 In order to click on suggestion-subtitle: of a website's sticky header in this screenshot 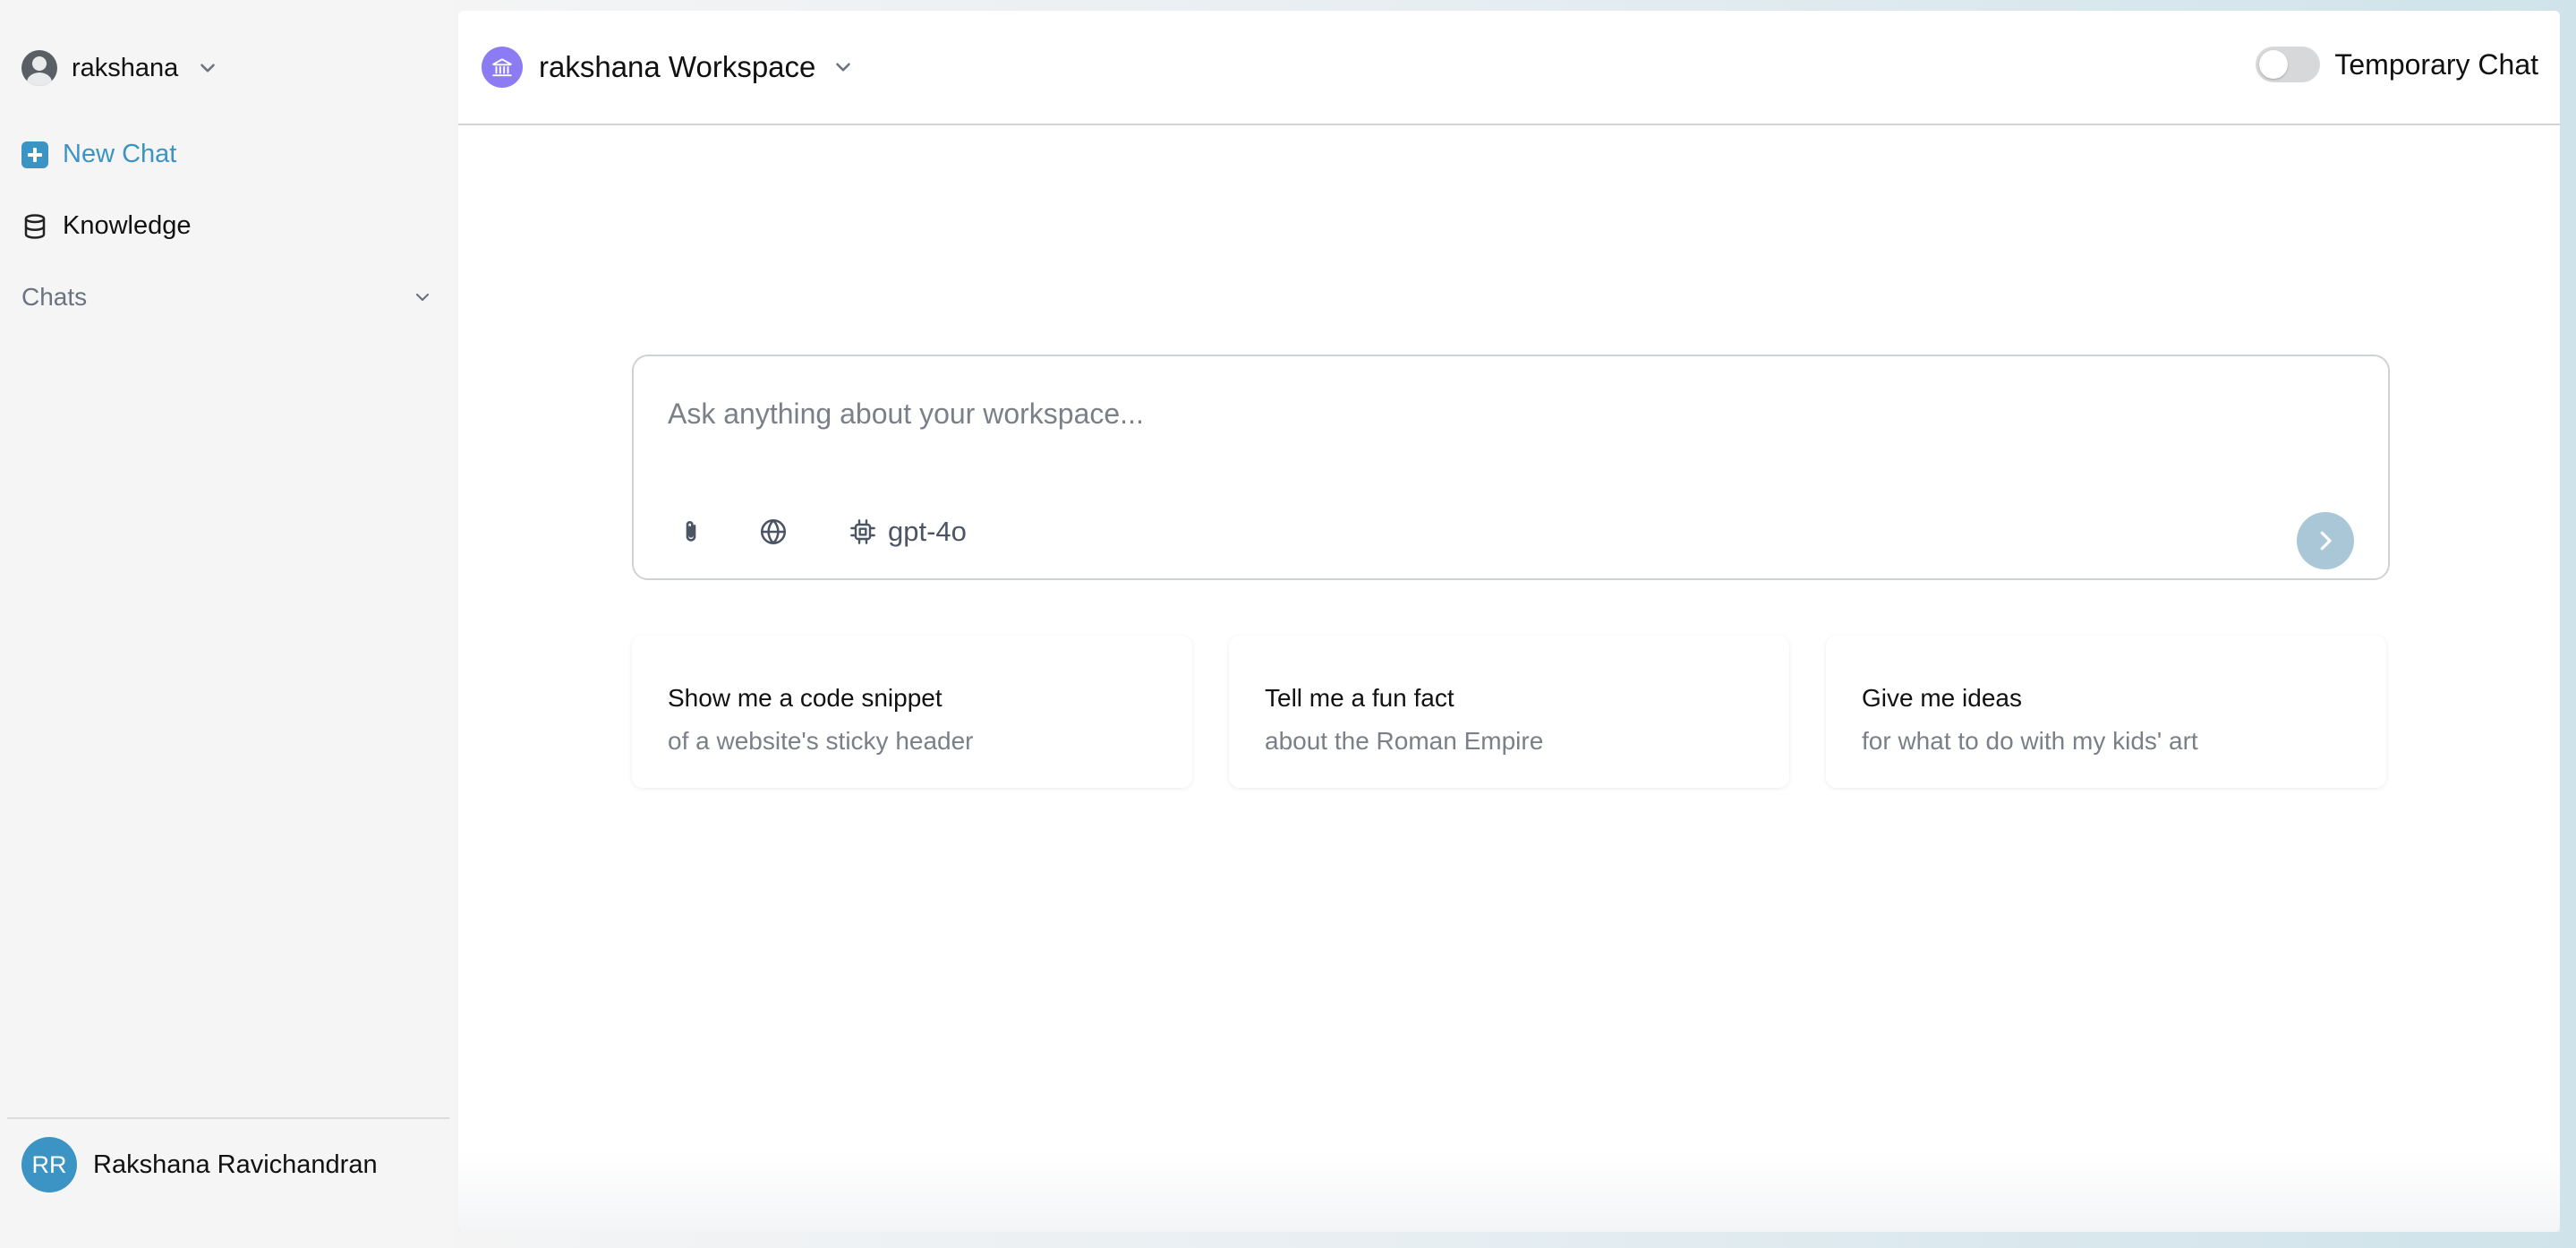, I will do `click(821, 741)`.